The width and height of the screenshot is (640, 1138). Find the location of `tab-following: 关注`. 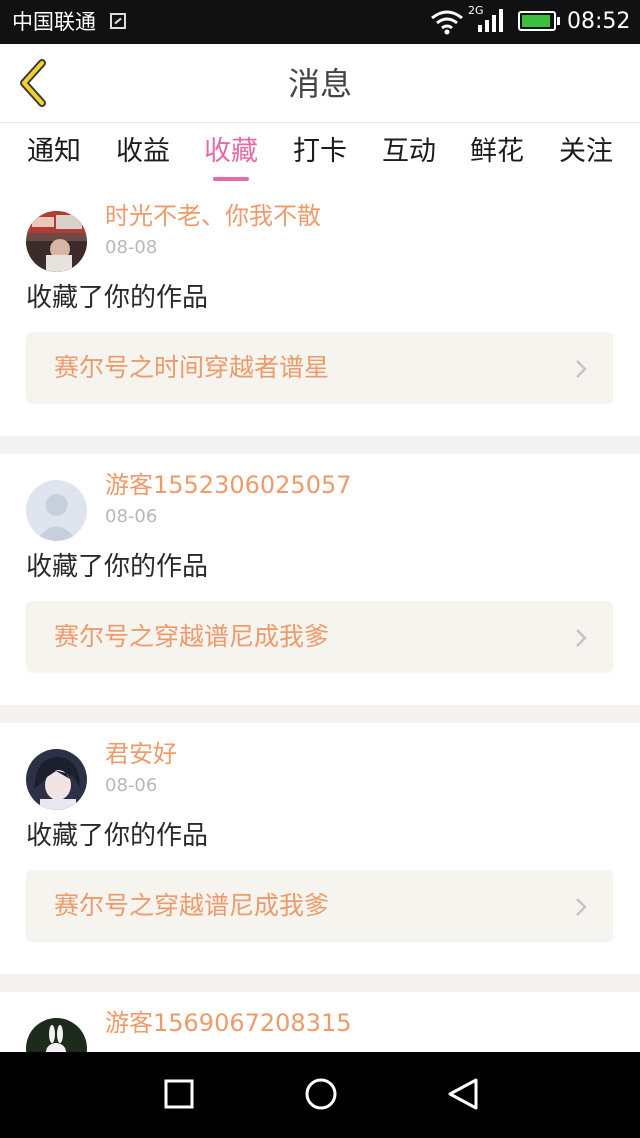

tab-following: 关注 is located at coordinates (586, 152).